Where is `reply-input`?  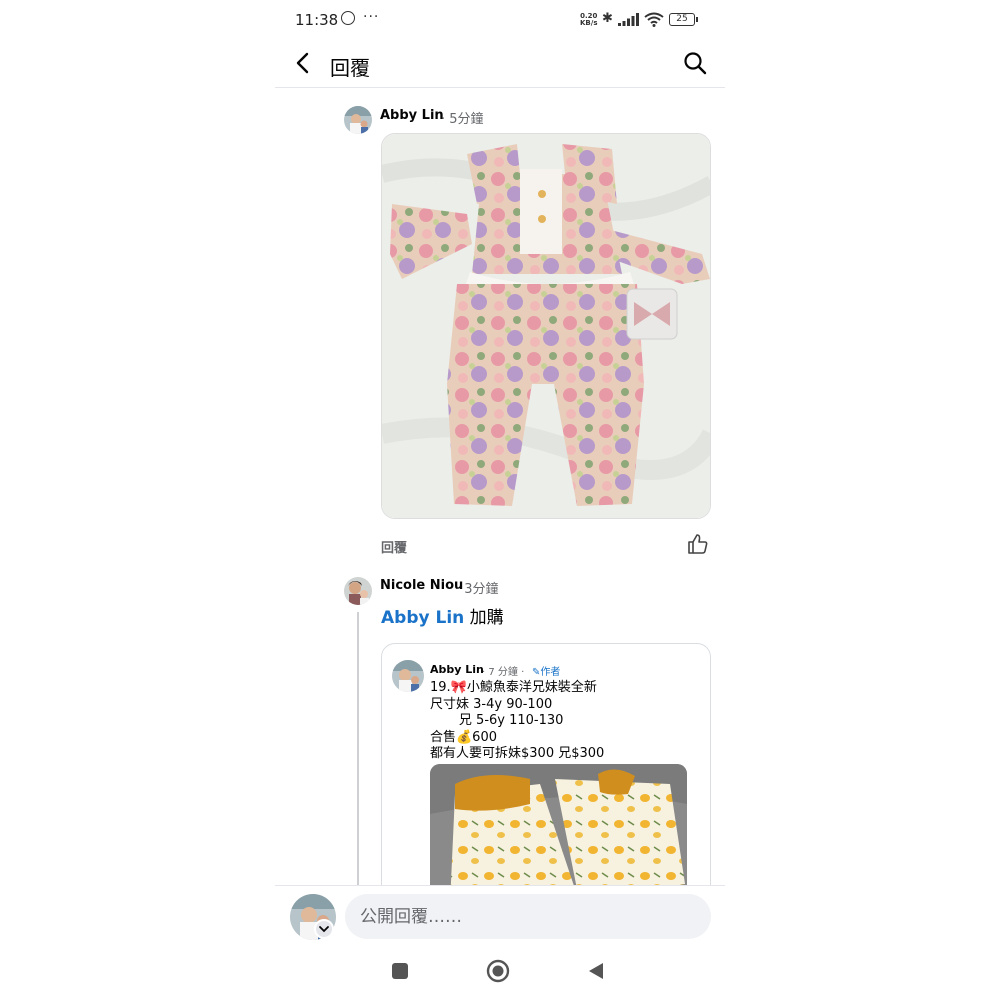 reply-input is located at coordinates (528, 916).